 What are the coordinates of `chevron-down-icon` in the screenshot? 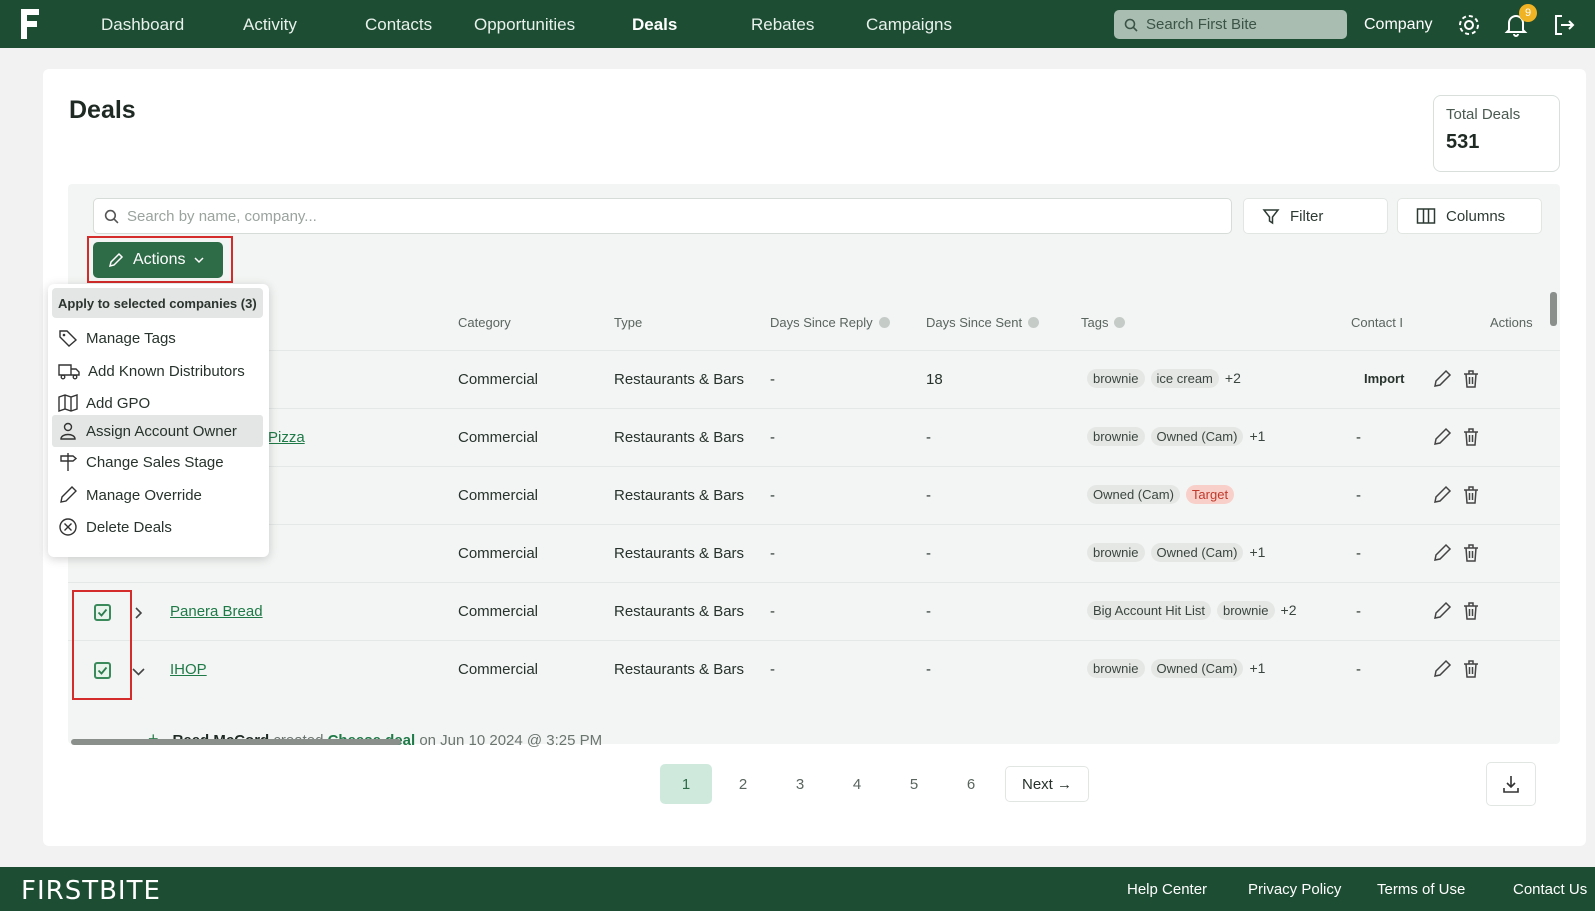 It's located at (138, 672).